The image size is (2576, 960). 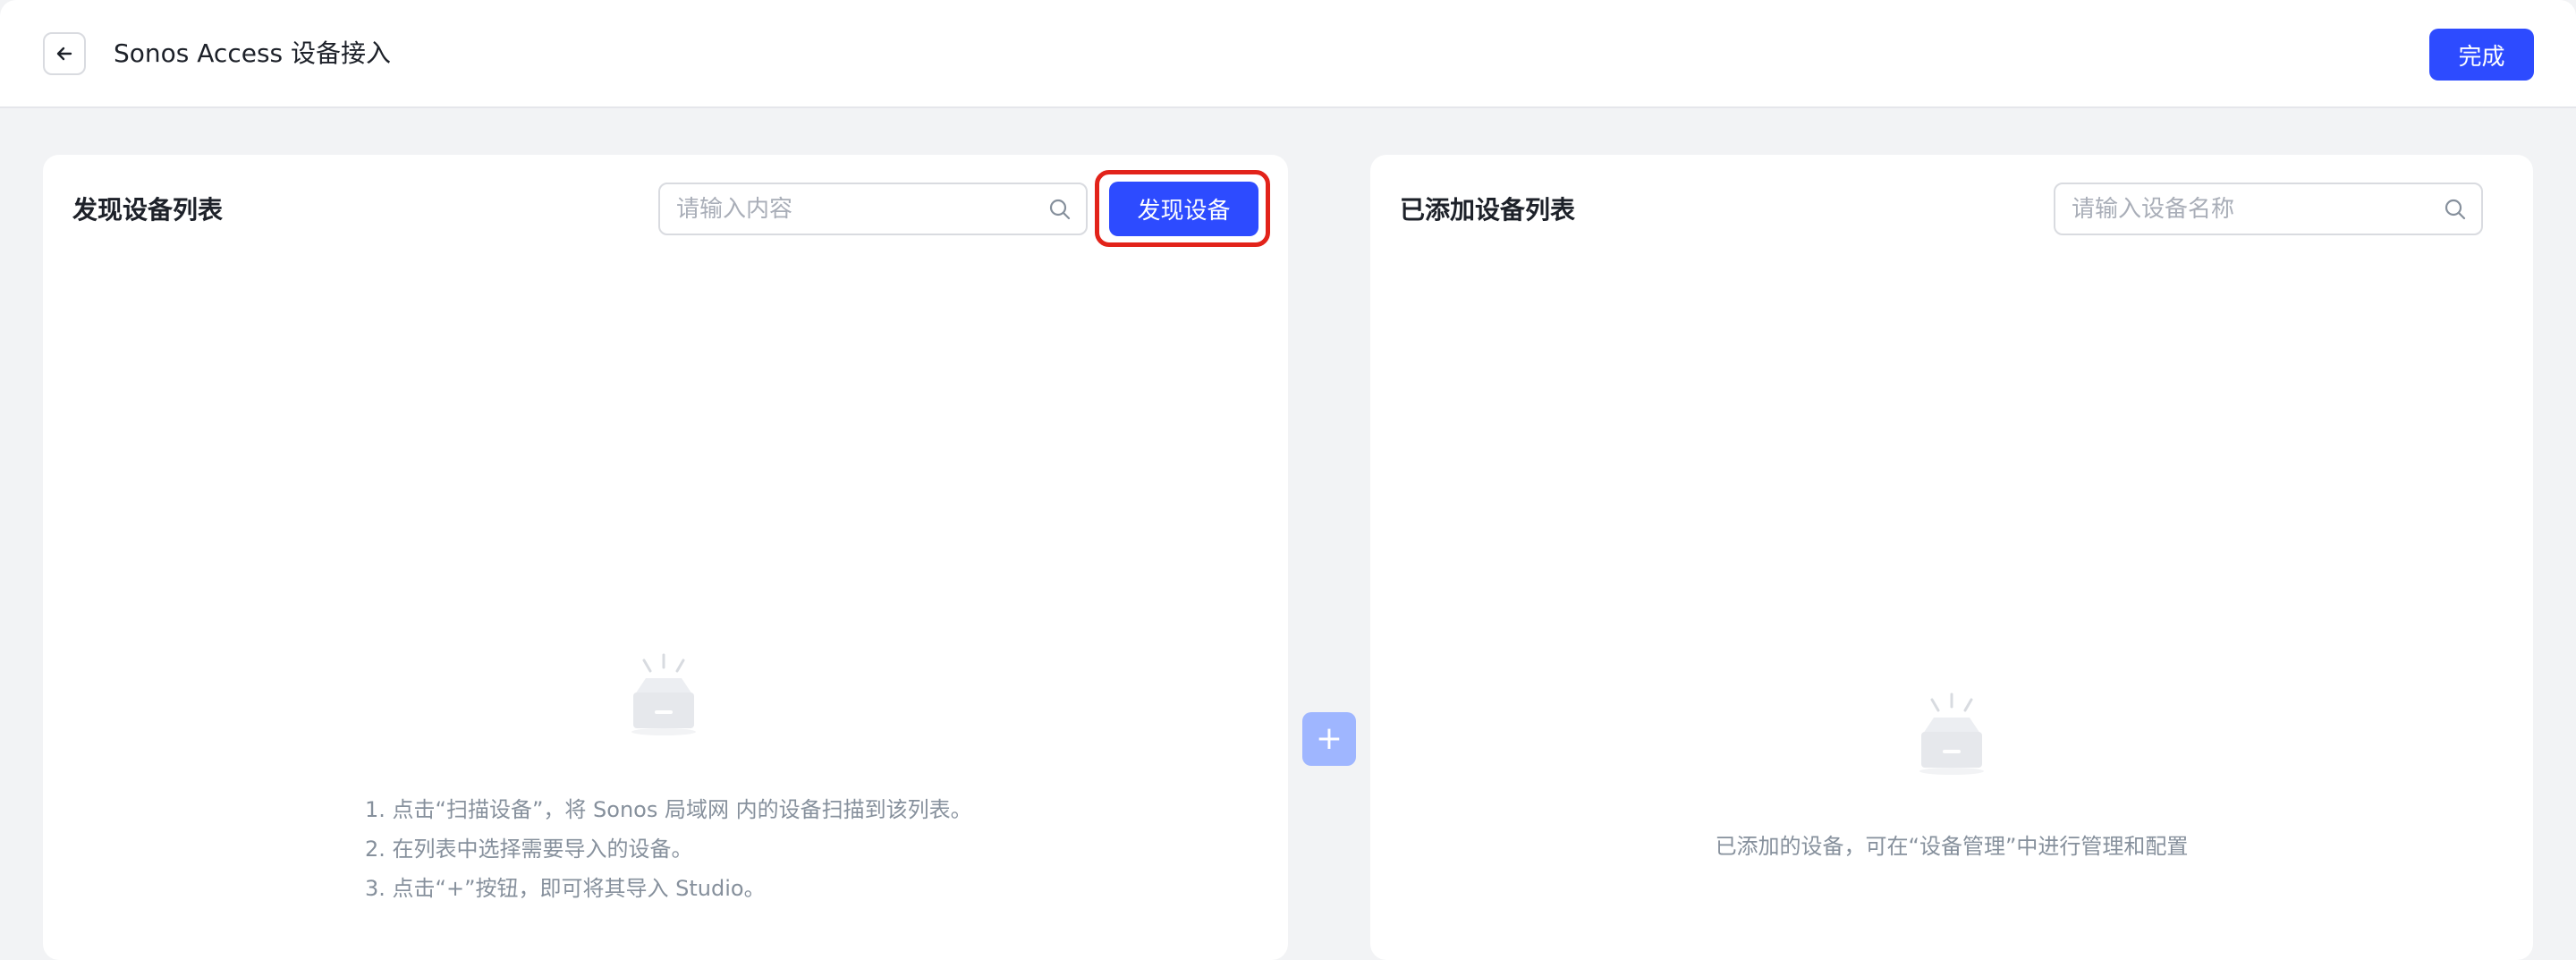 I want to click on discovered-search-box, so click(x=873, y=209).